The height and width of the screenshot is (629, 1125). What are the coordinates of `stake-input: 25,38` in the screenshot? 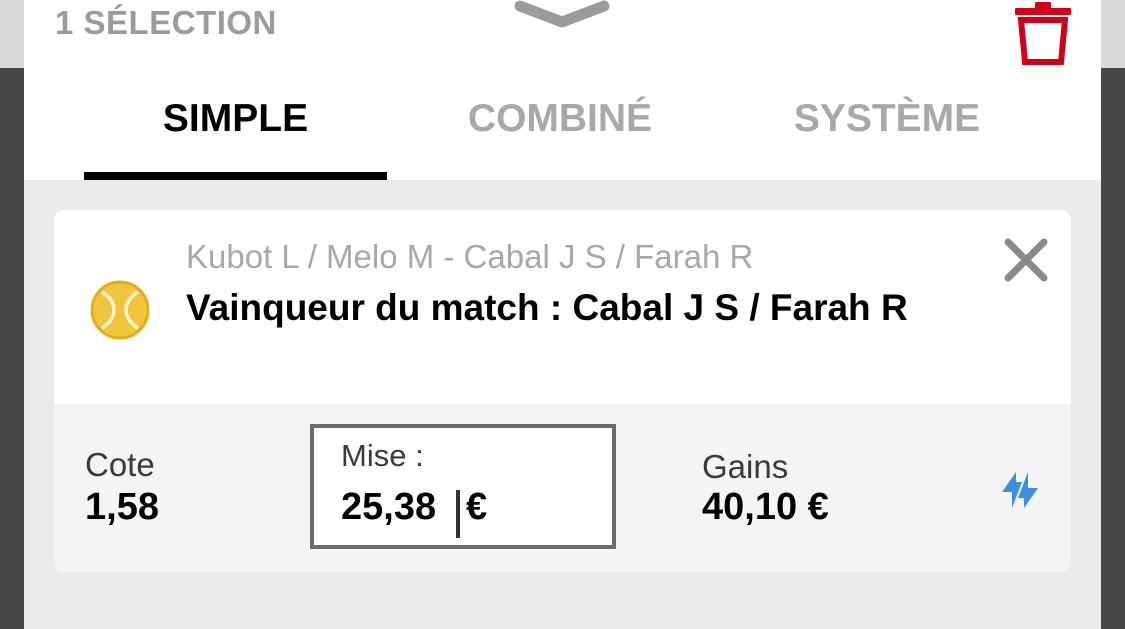 It's located at (461, 507).